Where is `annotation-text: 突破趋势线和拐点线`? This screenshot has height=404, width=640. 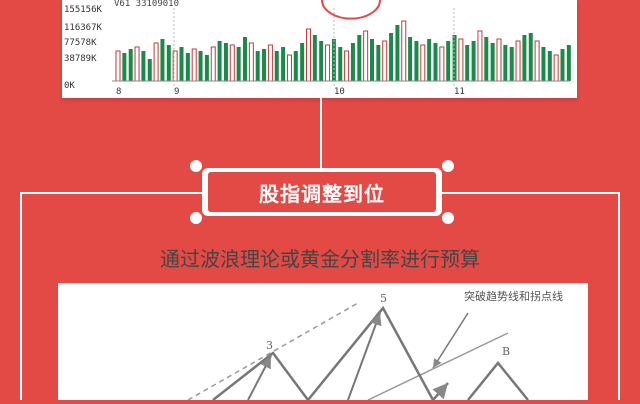
annotation-text: 突破趋势线和拐点线 is located at coordinates (513, 296).